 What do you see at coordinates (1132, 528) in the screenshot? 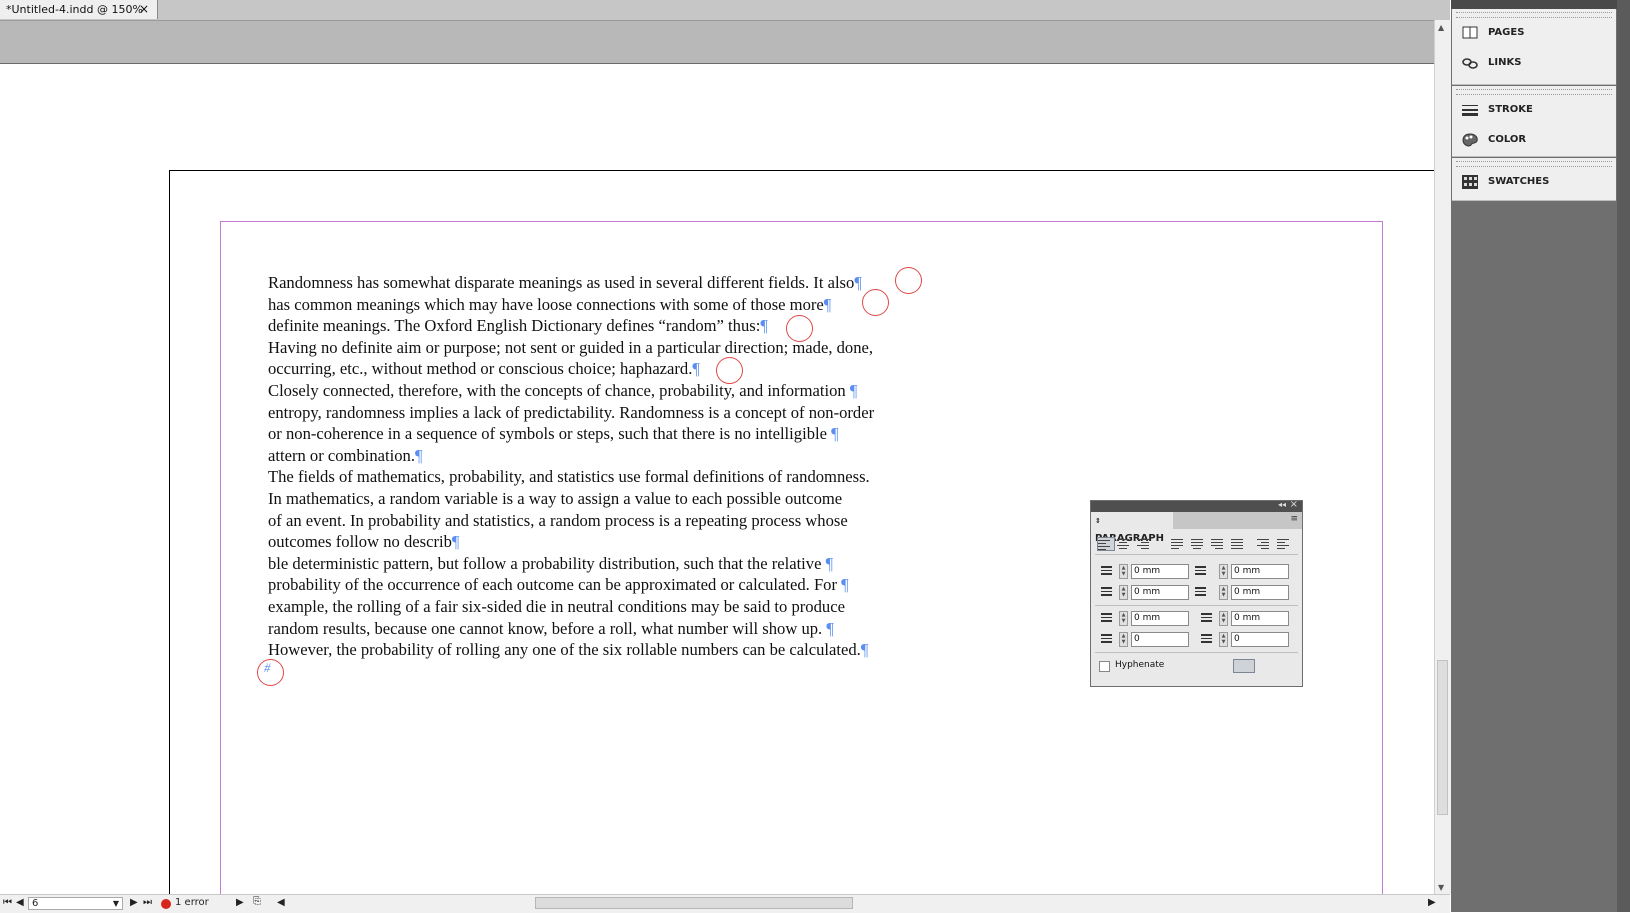
I see `tab-paragraph: ⇕ PARAGRAPH` at bounding box center [1132, 528].